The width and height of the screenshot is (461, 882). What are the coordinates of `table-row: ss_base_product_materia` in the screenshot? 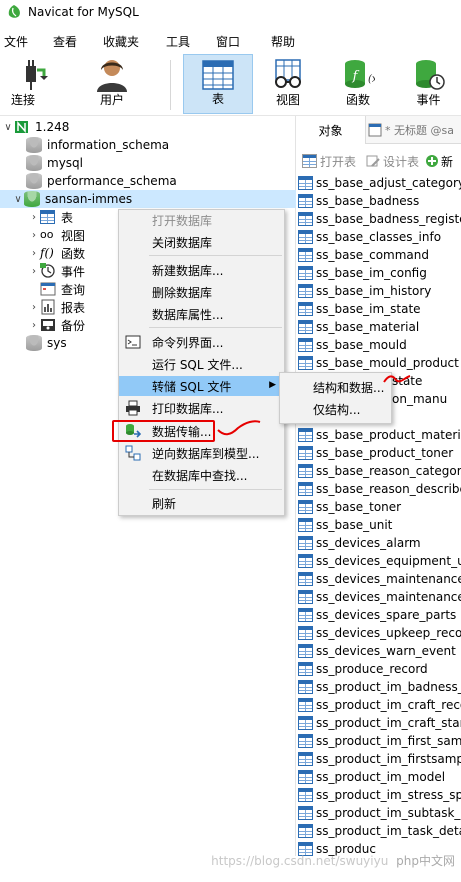 It's located at (379, 435).